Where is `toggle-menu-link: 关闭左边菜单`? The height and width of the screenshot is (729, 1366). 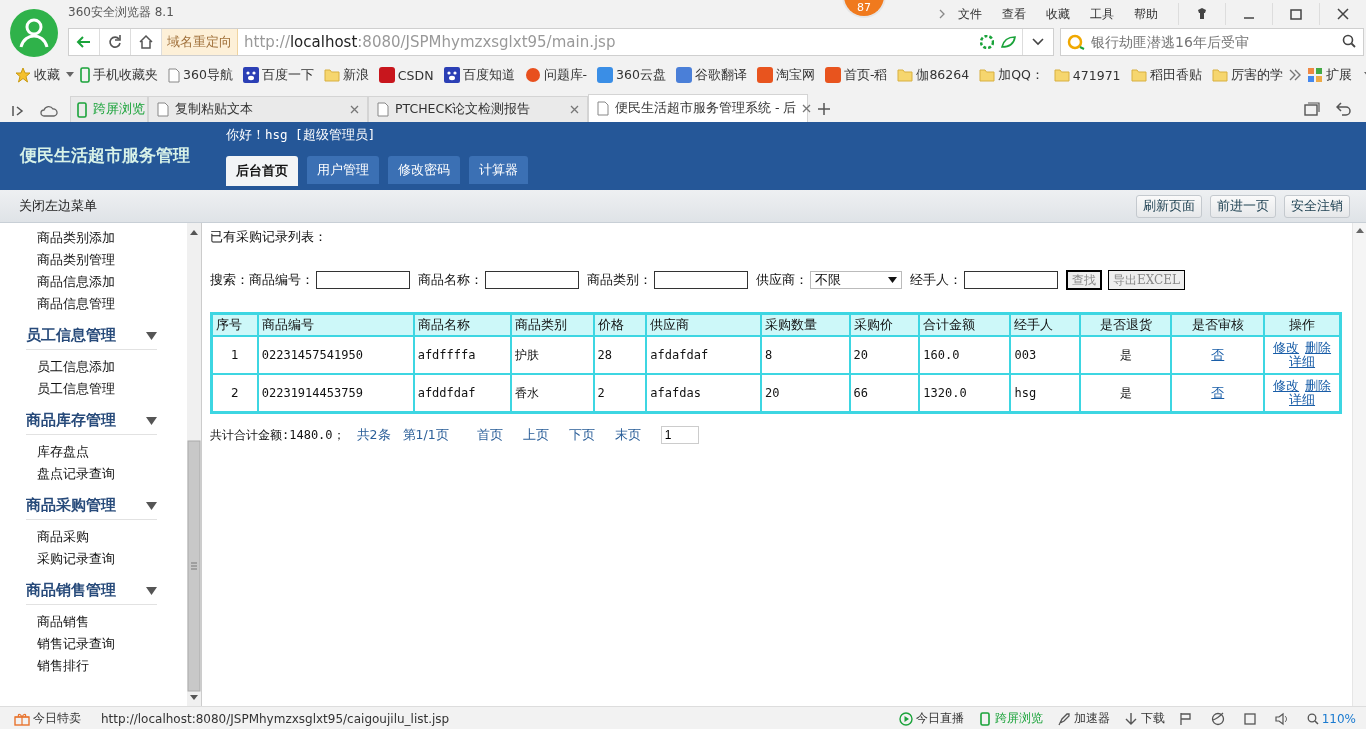
toggle-menu-link: 关闭左边菜单 is located at coordinates (48, 206).